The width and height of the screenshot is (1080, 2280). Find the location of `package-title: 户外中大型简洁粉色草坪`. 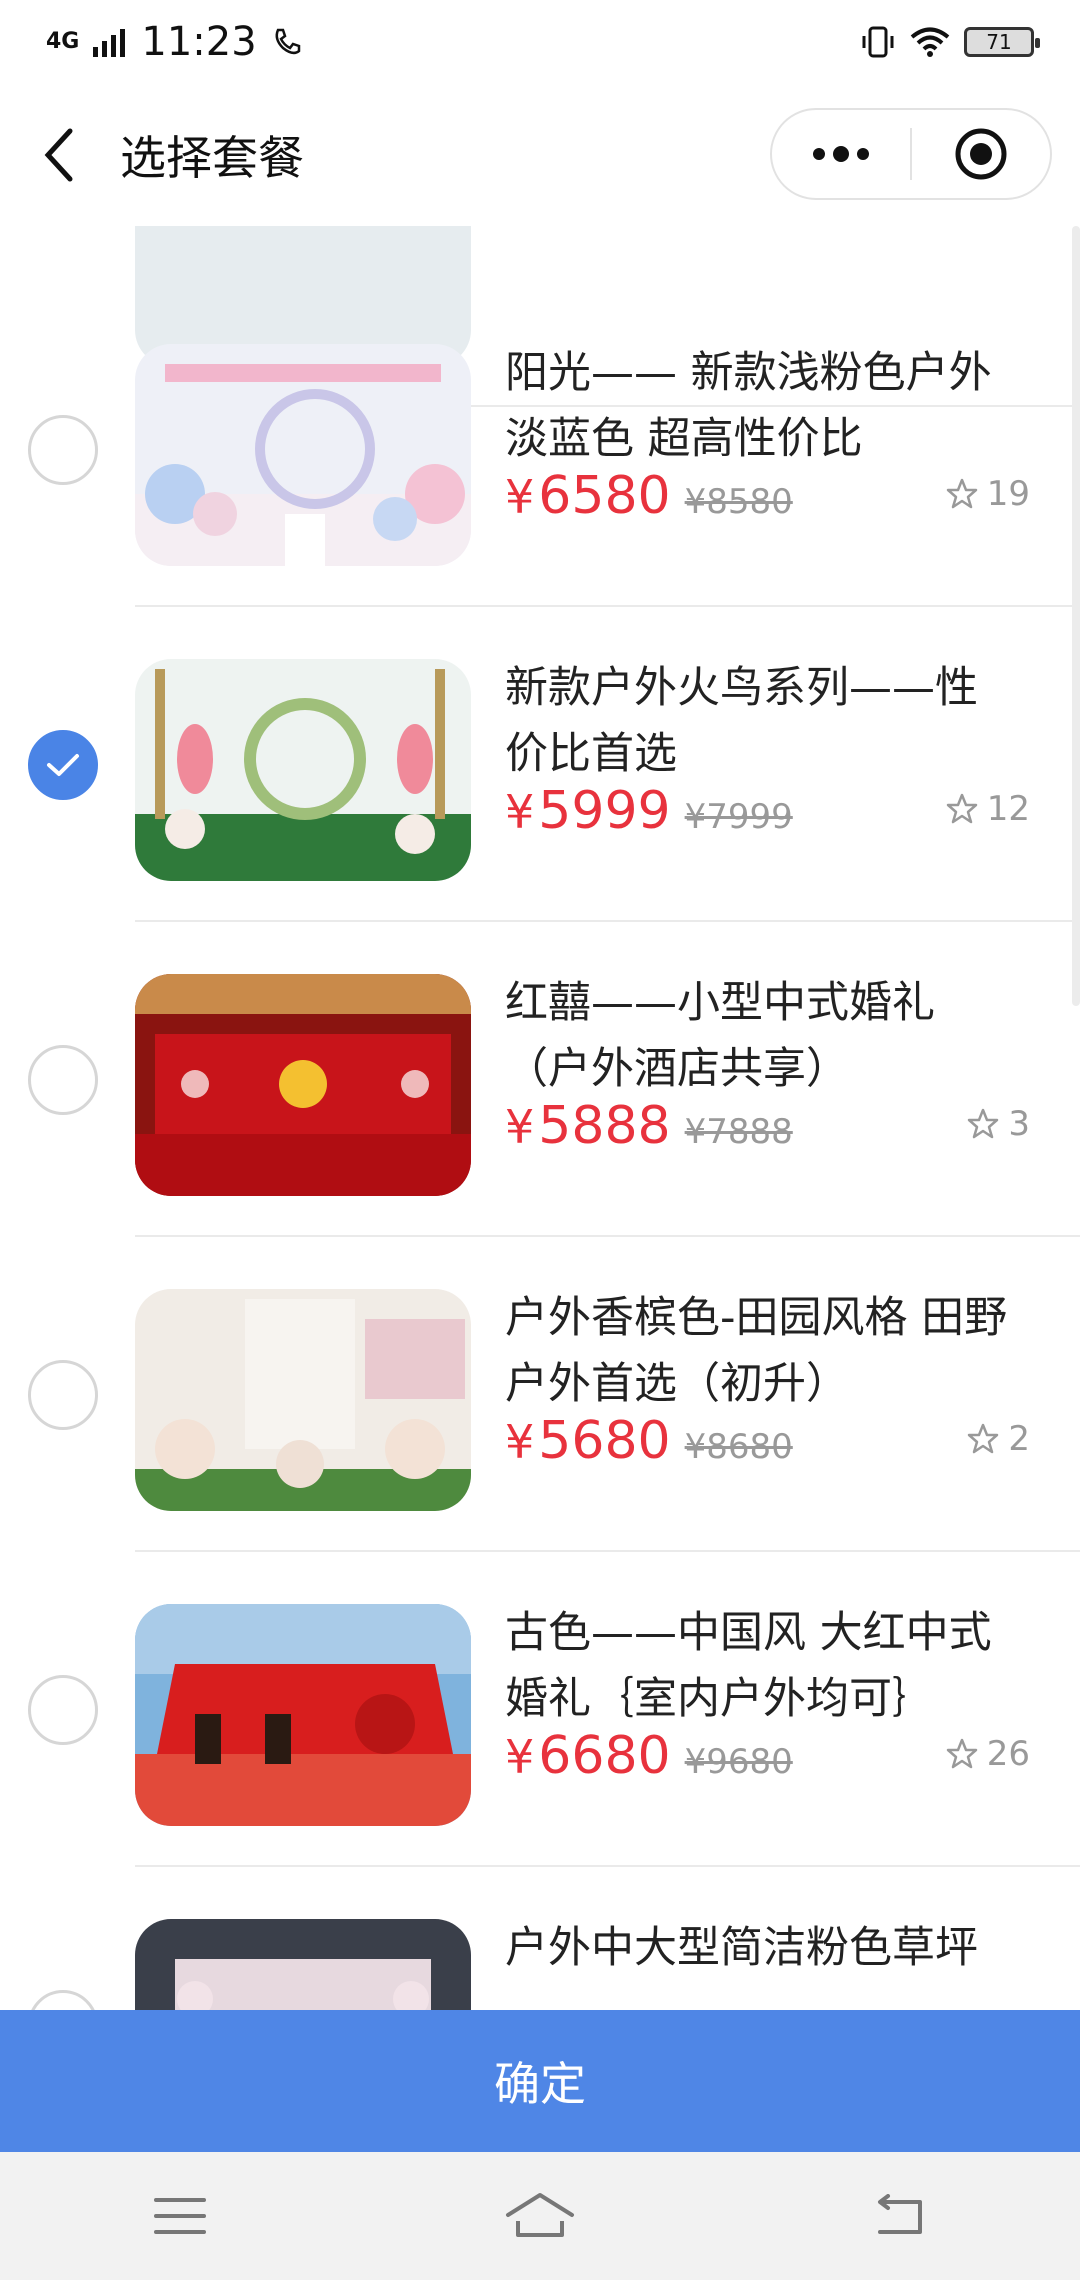

package-title: 户外中大型简洁粉色草坪 is located at coordinates (767, 1948).